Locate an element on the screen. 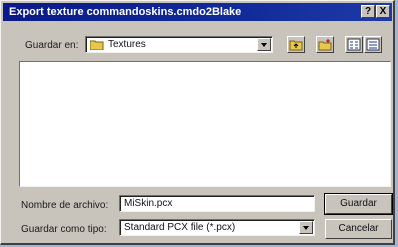 This screenshot has width=398, height=247. save-button: Guardar is located at coordinates (358, 204).